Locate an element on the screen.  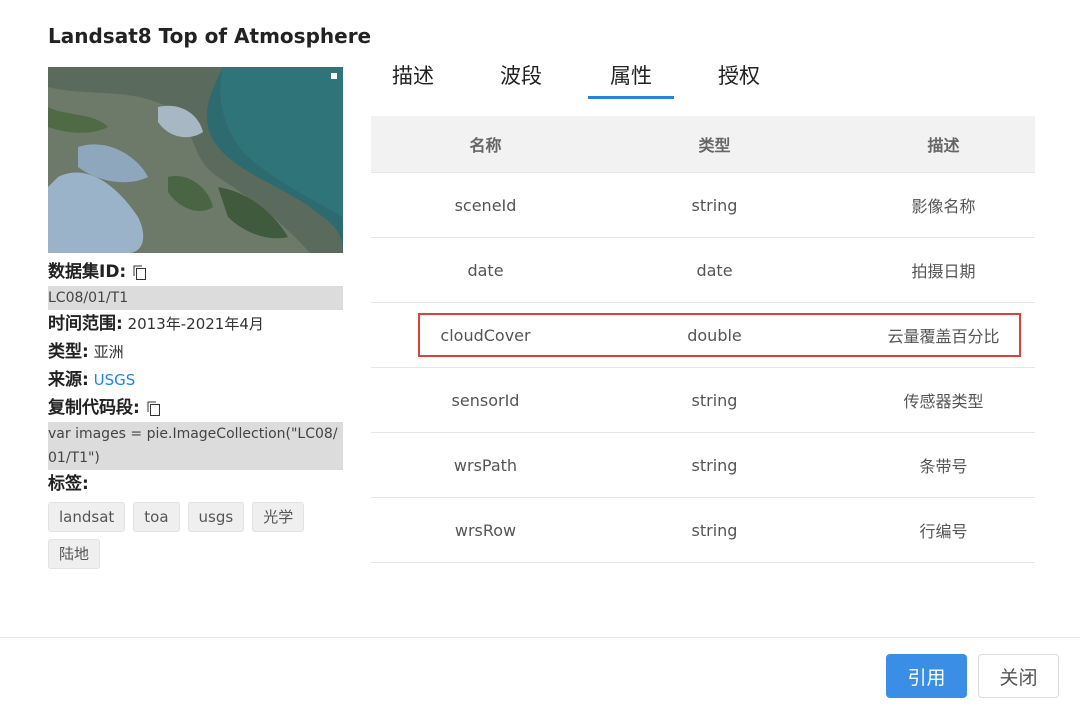
cell-name: date is located at coordinates (485, 270).